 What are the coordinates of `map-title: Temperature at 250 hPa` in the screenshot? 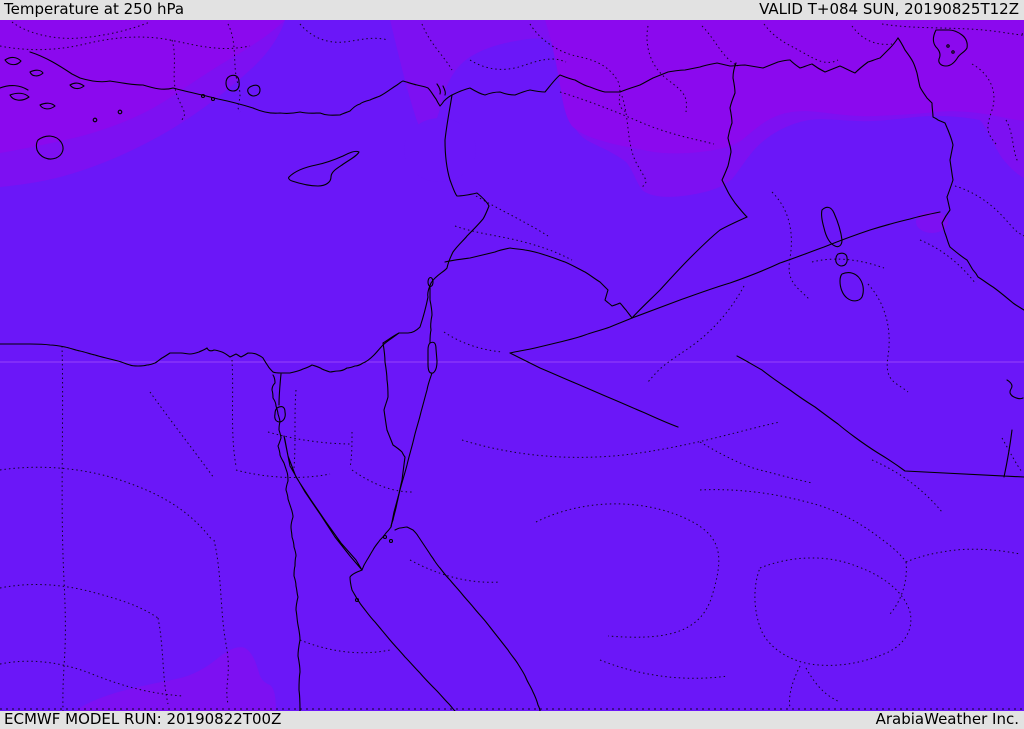 It's located at (94, 9).